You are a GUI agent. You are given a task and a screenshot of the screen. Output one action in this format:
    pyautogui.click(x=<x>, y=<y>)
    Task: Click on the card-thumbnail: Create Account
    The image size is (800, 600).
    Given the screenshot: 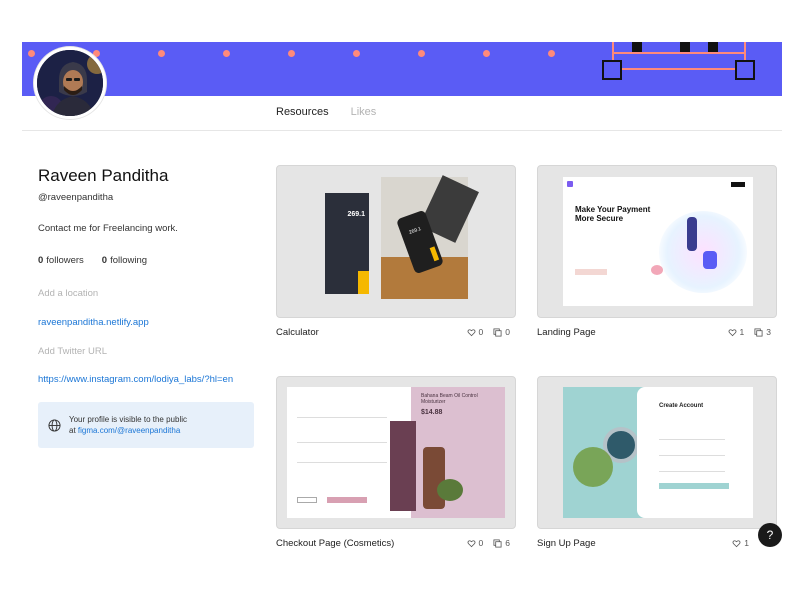 What is the action you would take?
    pyautogui.click(x=657, y=452)
    